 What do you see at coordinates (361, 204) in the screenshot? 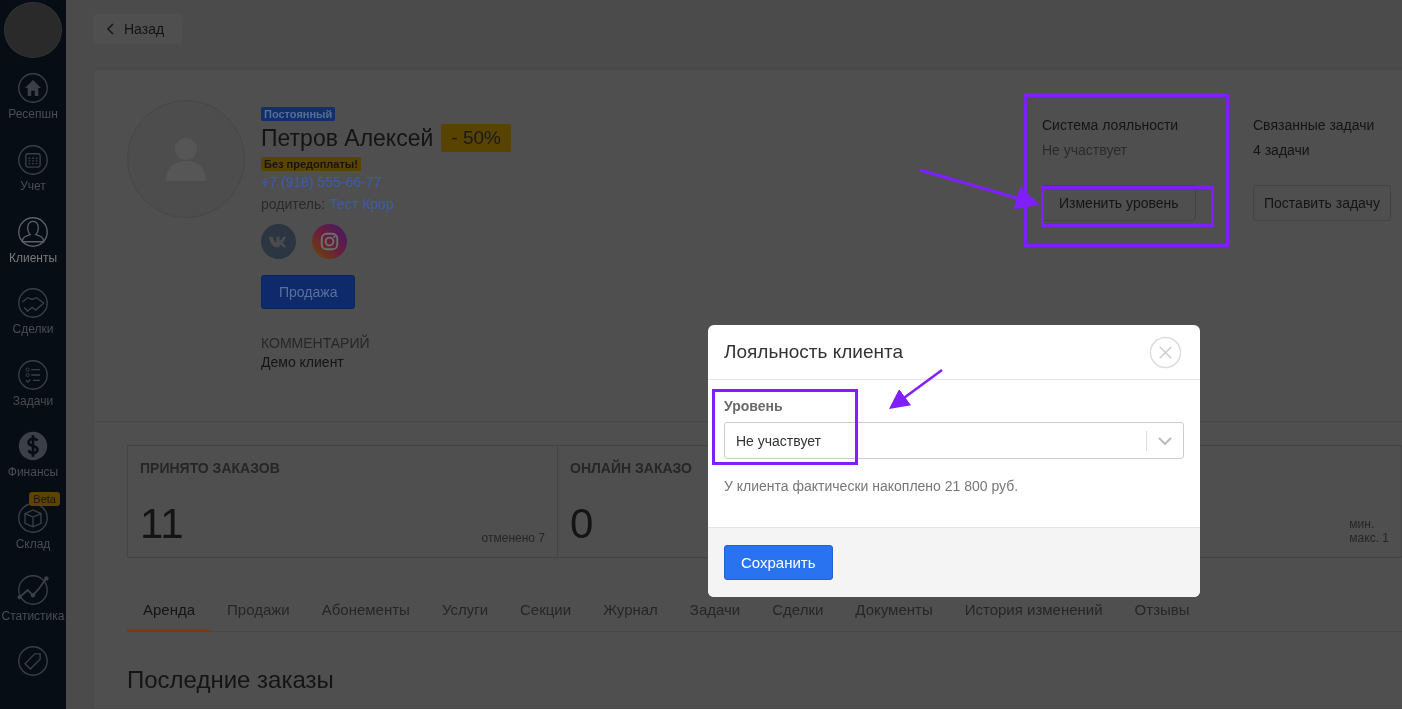
I see `parent-link: Тест Крор` at bounding box center [361, 204].